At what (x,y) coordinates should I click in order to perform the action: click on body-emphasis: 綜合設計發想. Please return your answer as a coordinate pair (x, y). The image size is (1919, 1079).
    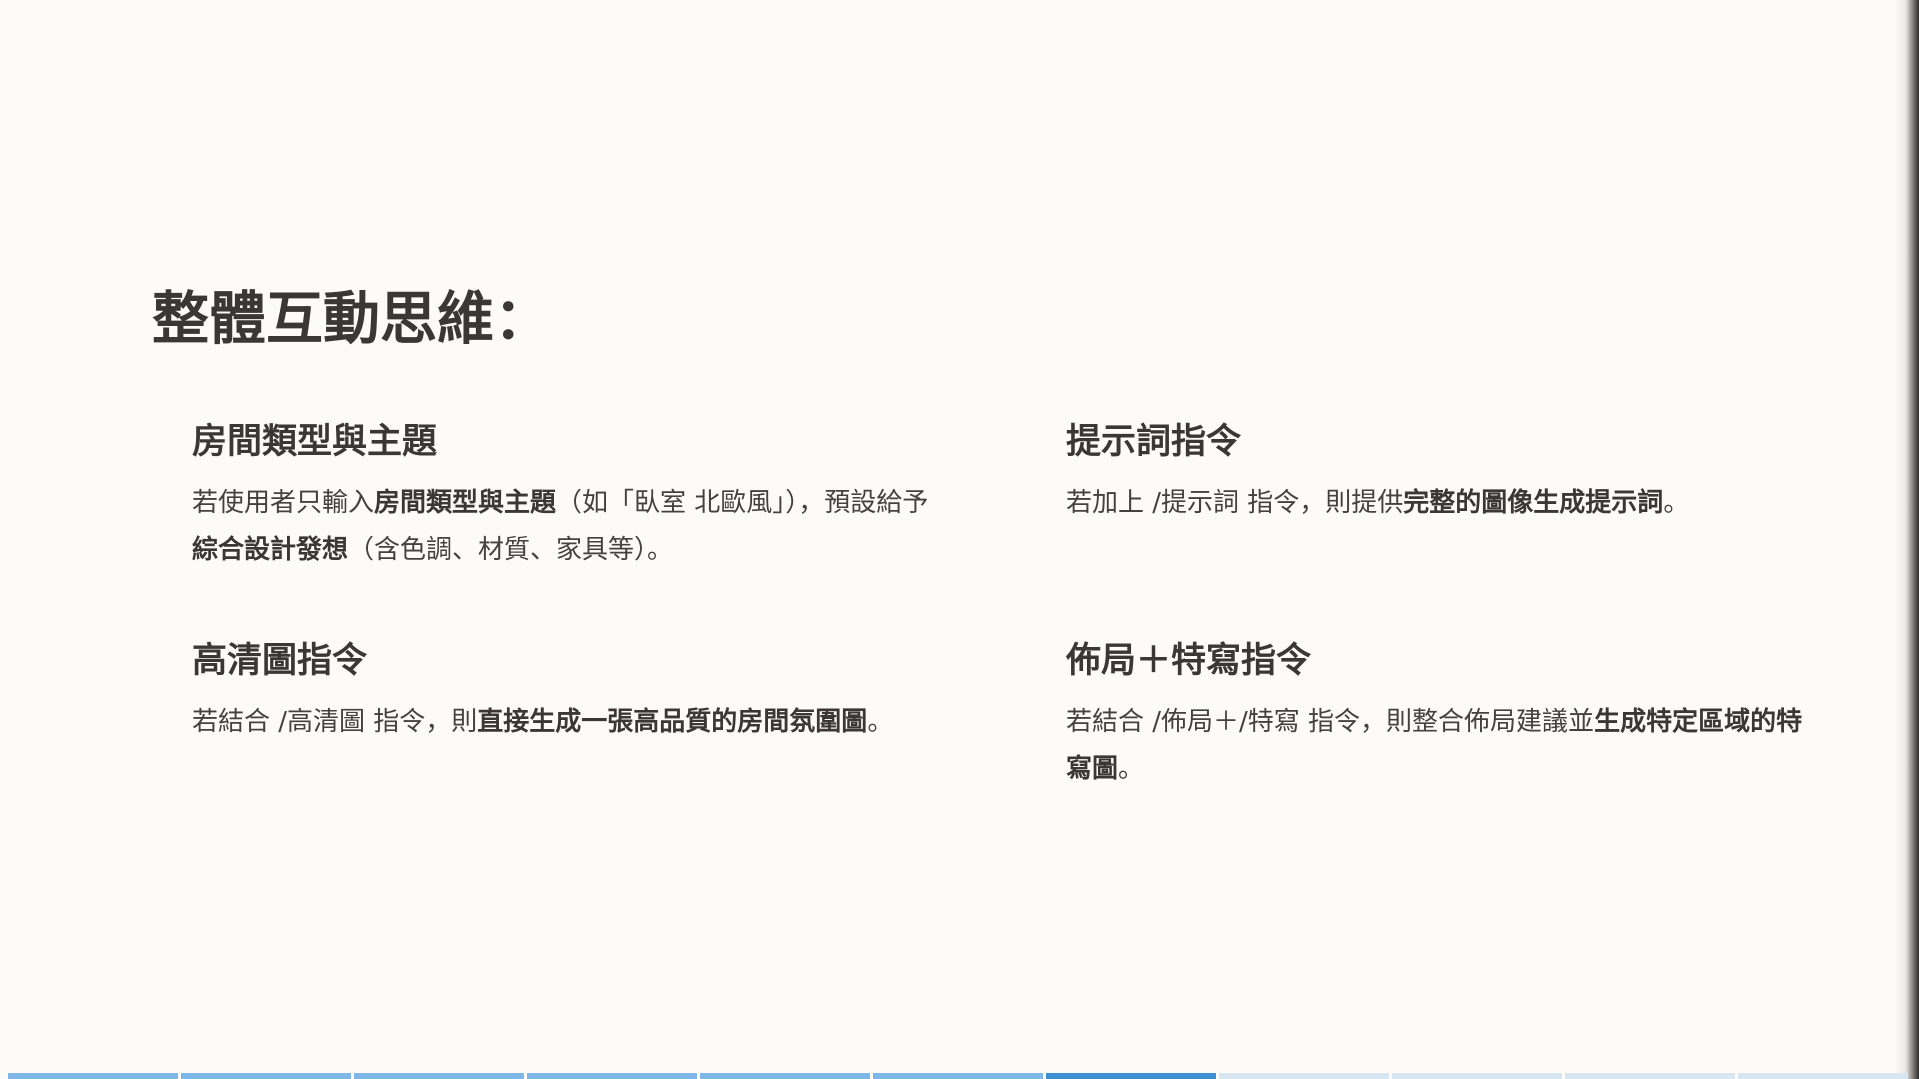
    Looking at the image, I should click on (270, 550).